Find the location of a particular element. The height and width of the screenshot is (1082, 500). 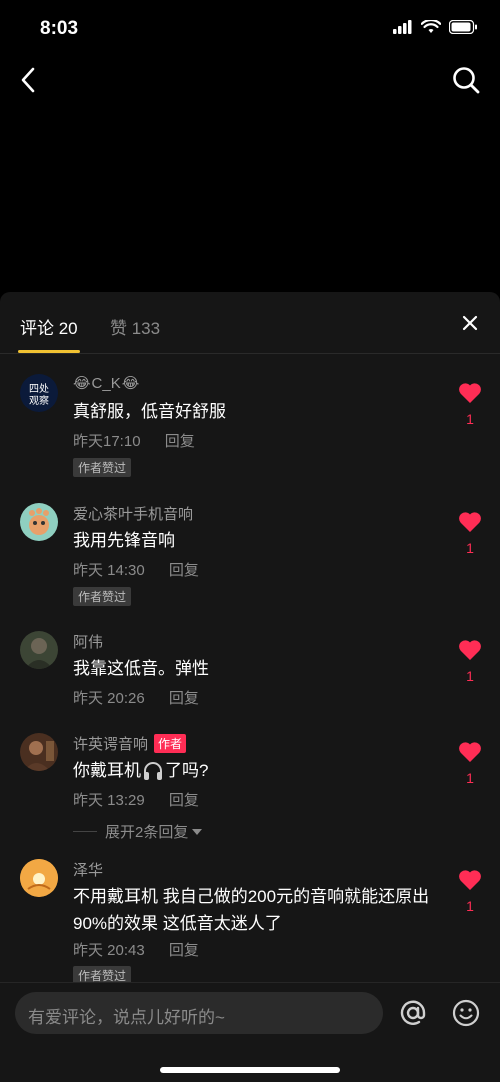

comment-time: 昨天 13:29 is located at coordinates (109, 800).